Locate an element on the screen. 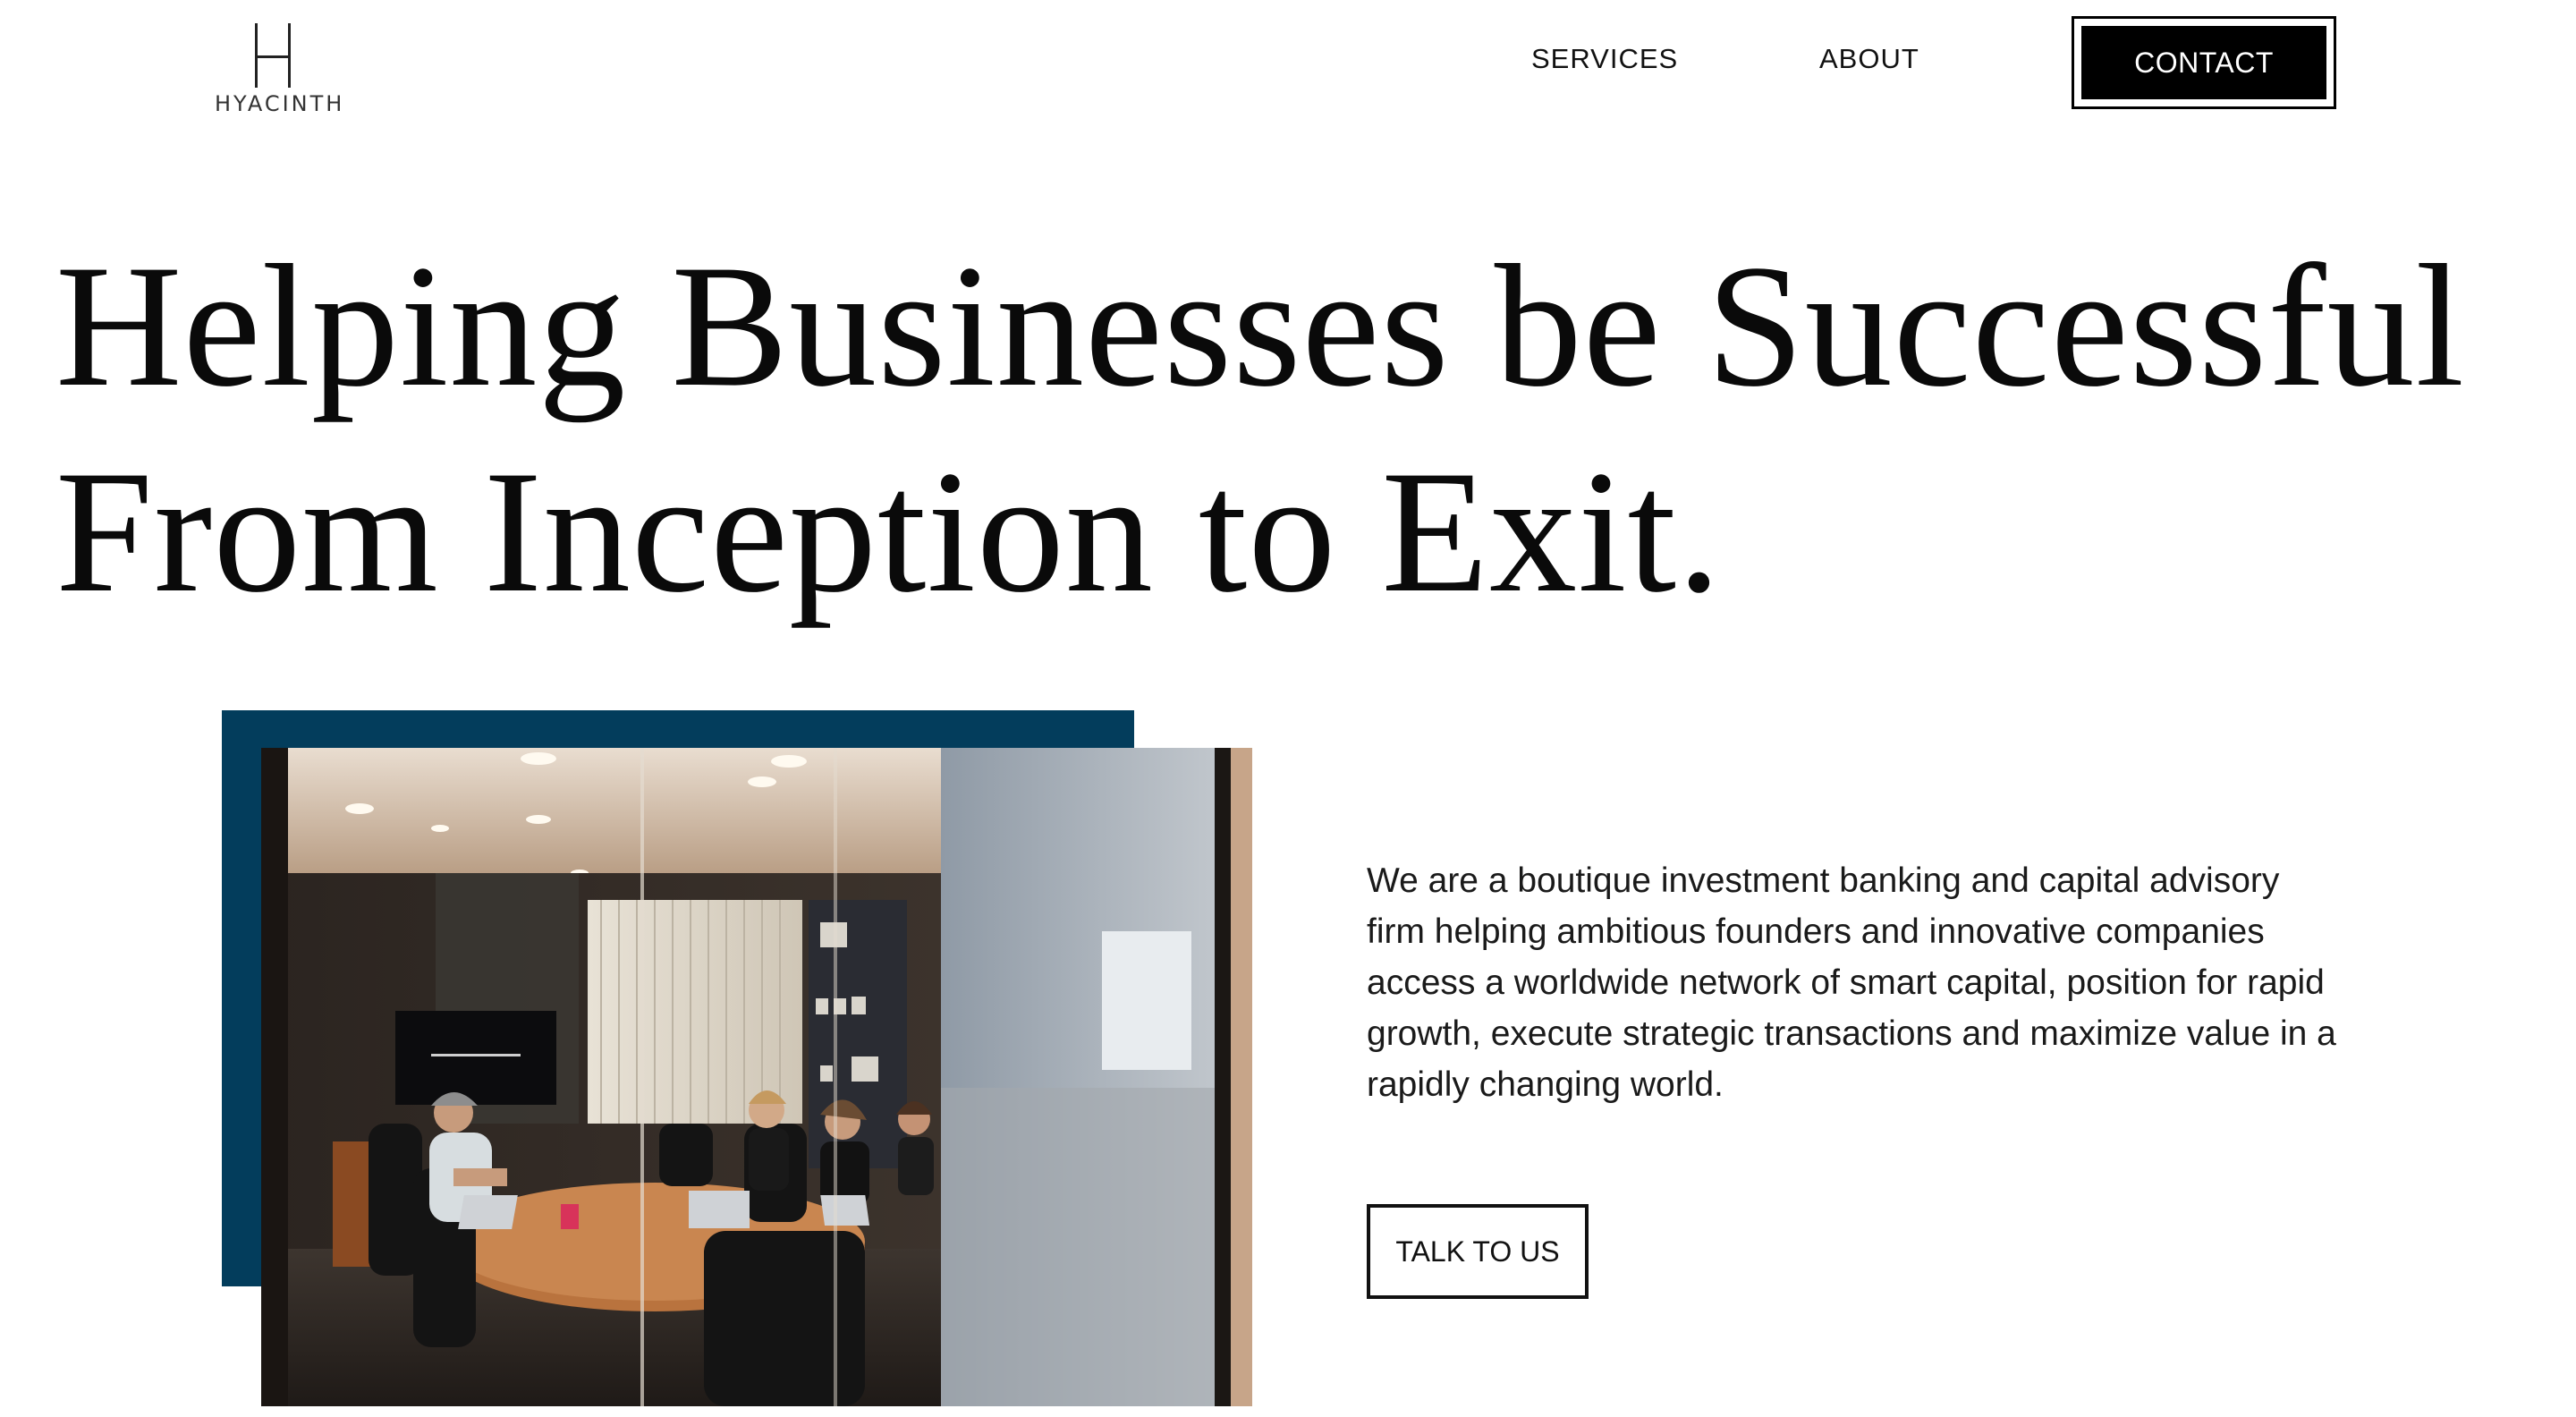 The height and width of the screenshot is (1417, 2576). logo-mark is located at coordinates (273, 55).